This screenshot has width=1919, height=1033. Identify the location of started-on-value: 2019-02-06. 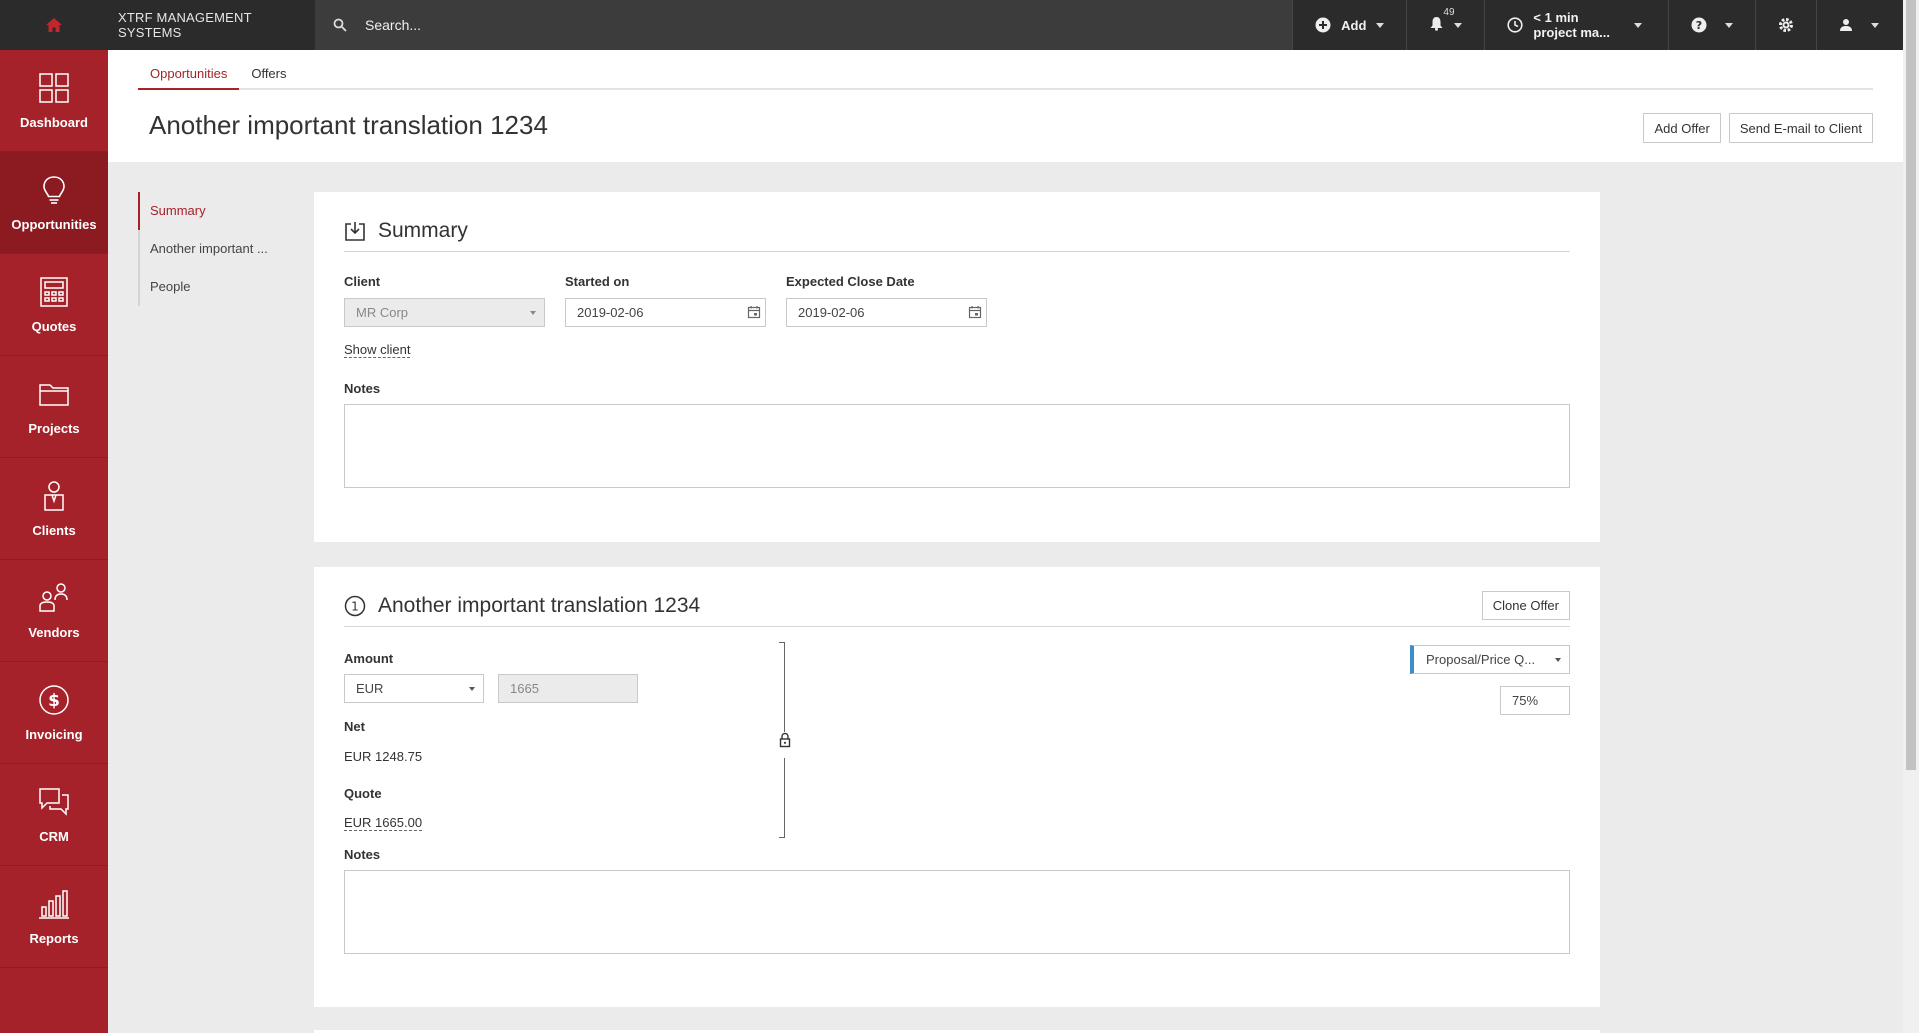
(610, 312).